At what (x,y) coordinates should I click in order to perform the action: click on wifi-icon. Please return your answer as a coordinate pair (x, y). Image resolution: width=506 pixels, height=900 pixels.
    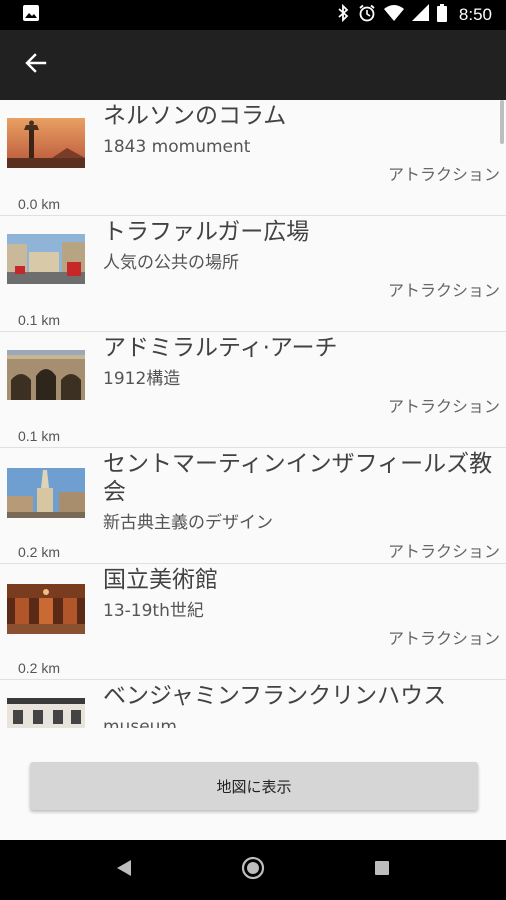
    Looking at the image, I should click on (393, 15).